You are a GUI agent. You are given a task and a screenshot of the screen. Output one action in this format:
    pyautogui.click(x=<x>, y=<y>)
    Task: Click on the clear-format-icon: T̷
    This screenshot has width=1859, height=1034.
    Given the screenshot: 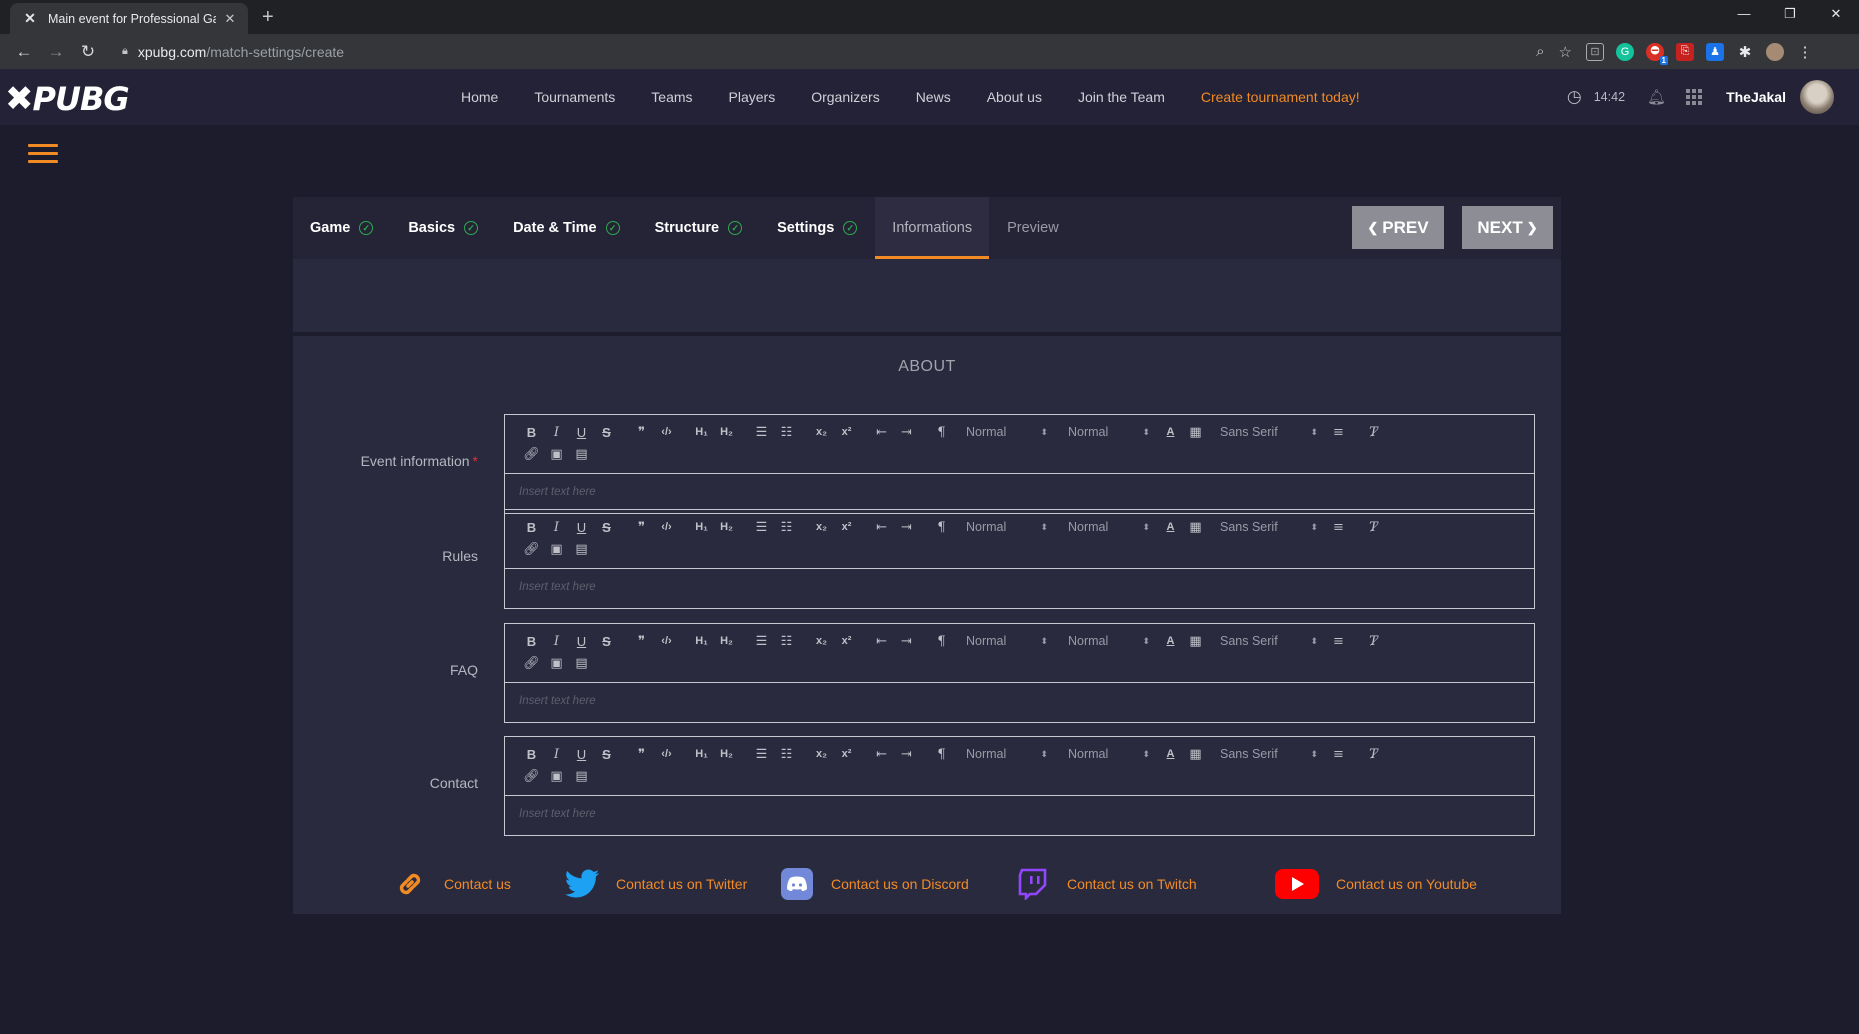 What is the action you would take?
    pyautogui.click(x=1373, y=641)
    